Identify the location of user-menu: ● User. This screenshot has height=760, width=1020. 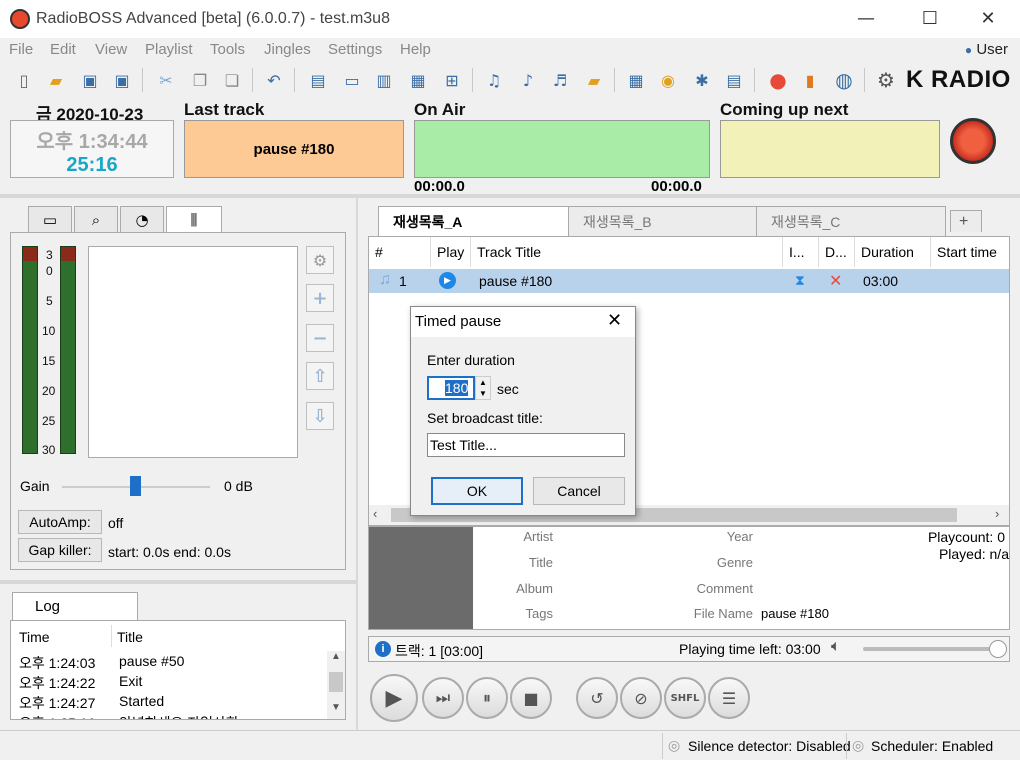
(986, 49).